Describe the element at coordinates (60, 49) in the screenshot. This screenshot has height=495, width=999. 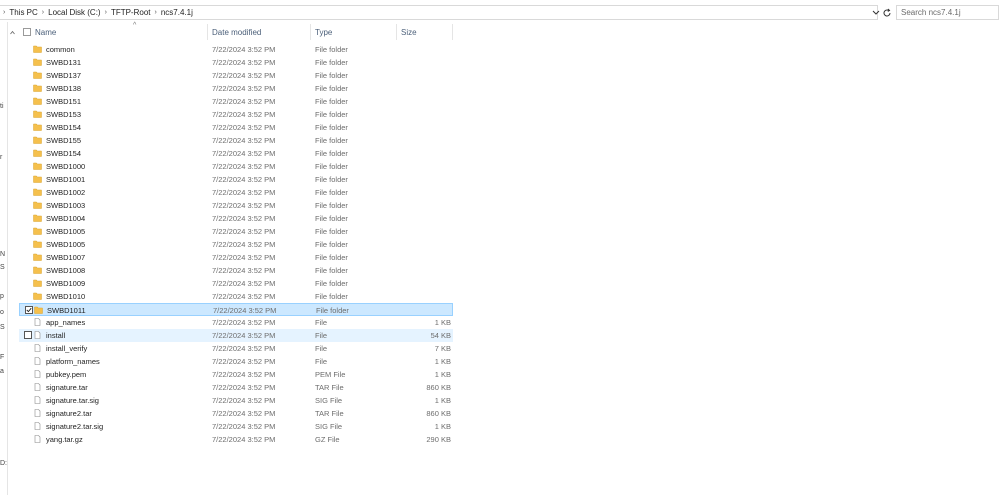
I see `file-name: common` at that location.